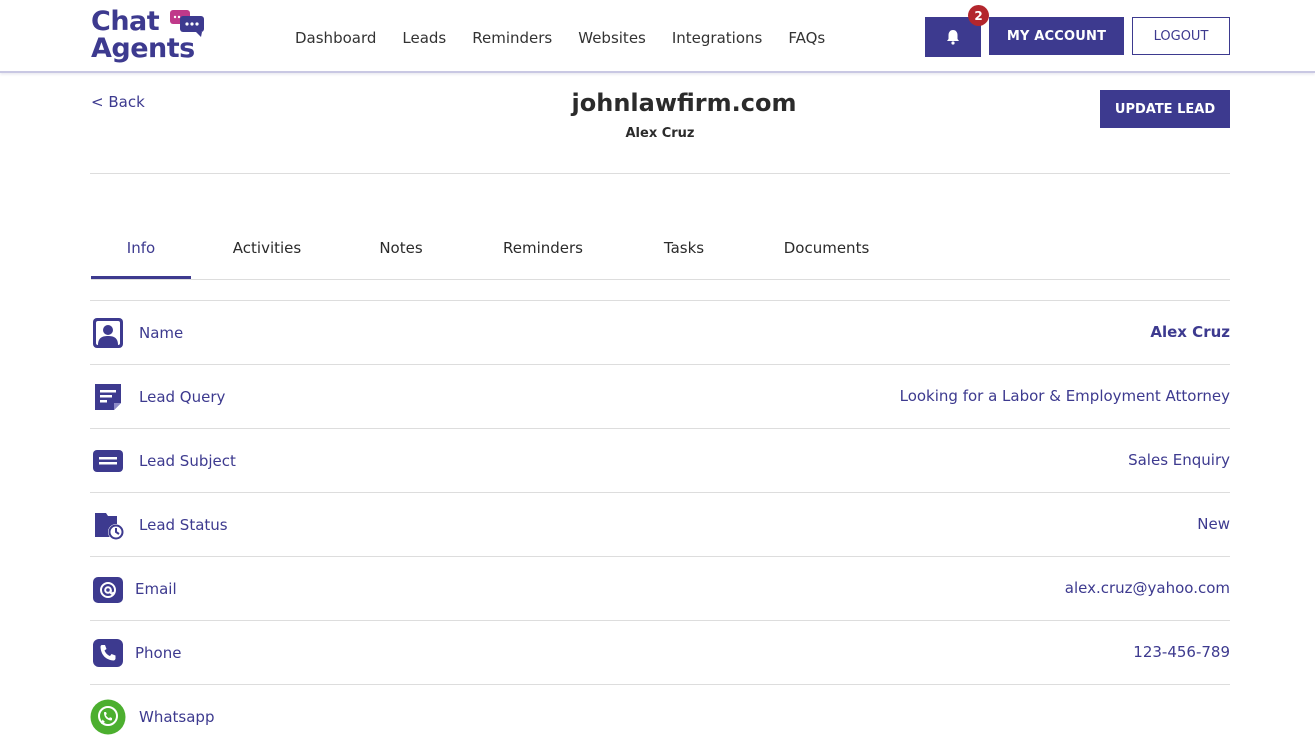 The image size is (1315, 735). What do you see at coordinates (826, 254) in the screenshot?
I see `tab-documents: Documents` at bounding box center [826, 254].